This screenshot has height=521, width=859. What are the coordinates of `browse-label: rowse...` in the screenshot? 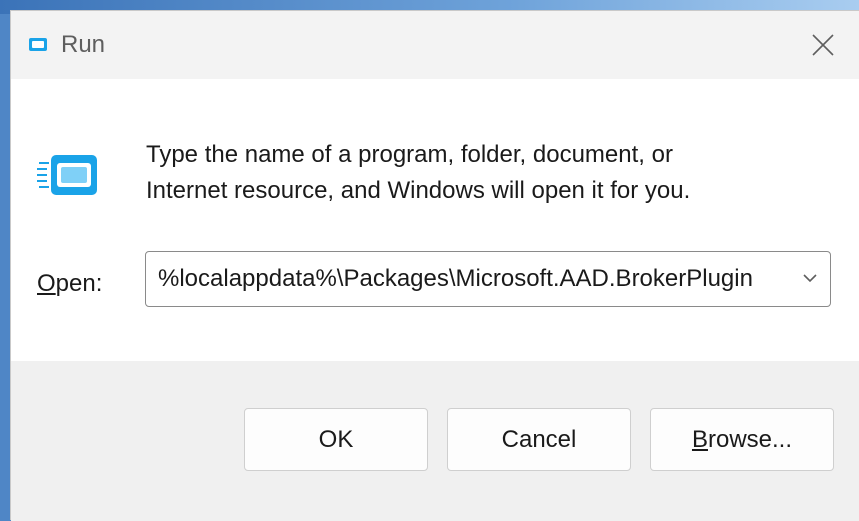 It's located at (750, 439).